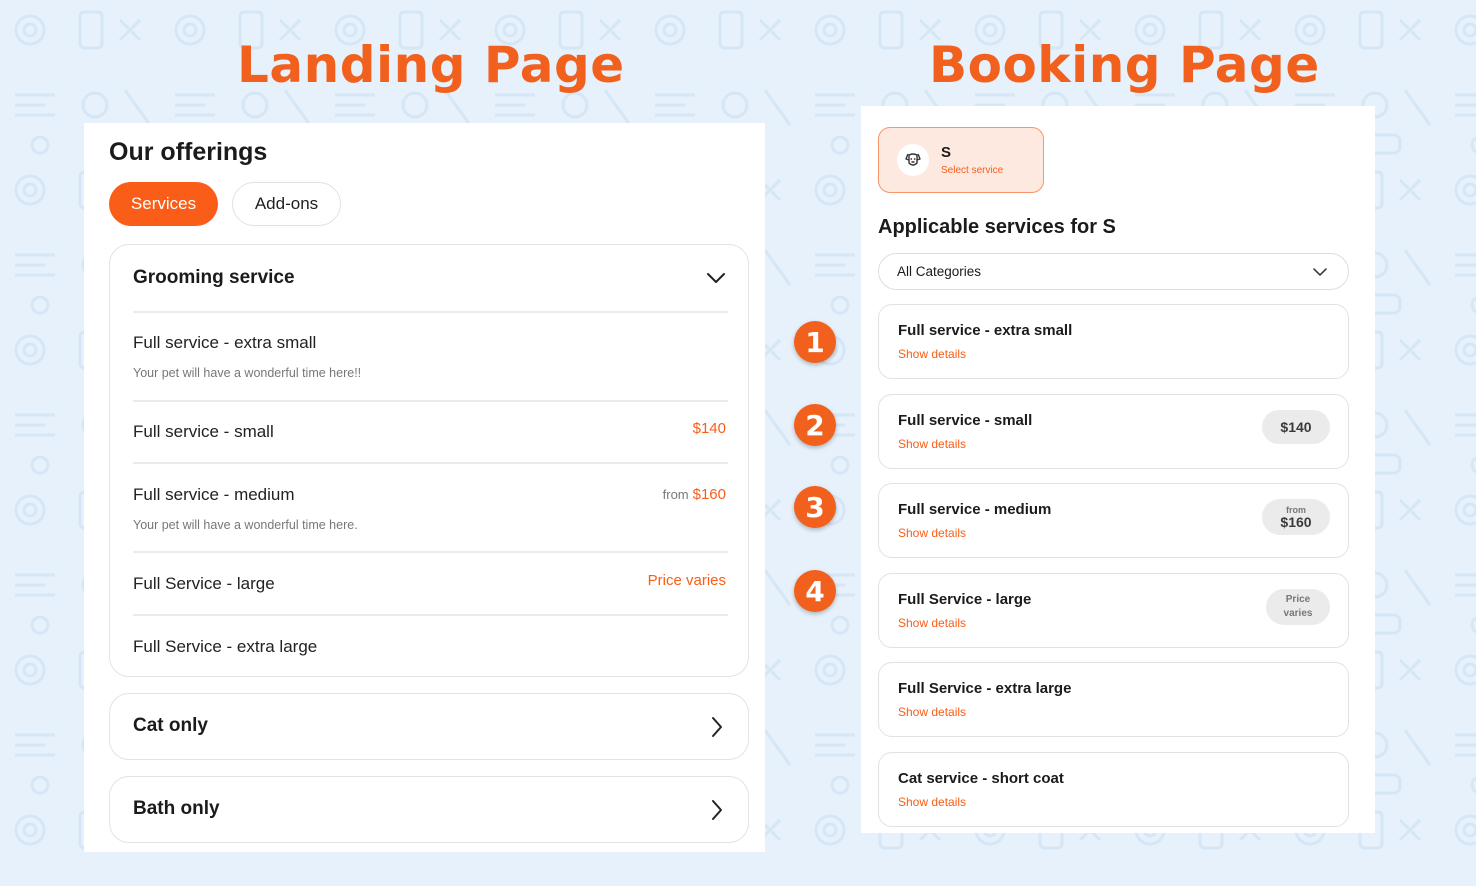  What do you see at coordinates (939, 271) in the screenshot?
I see `category-dropdown-value: All Categories` at bounding box center [939, 271].